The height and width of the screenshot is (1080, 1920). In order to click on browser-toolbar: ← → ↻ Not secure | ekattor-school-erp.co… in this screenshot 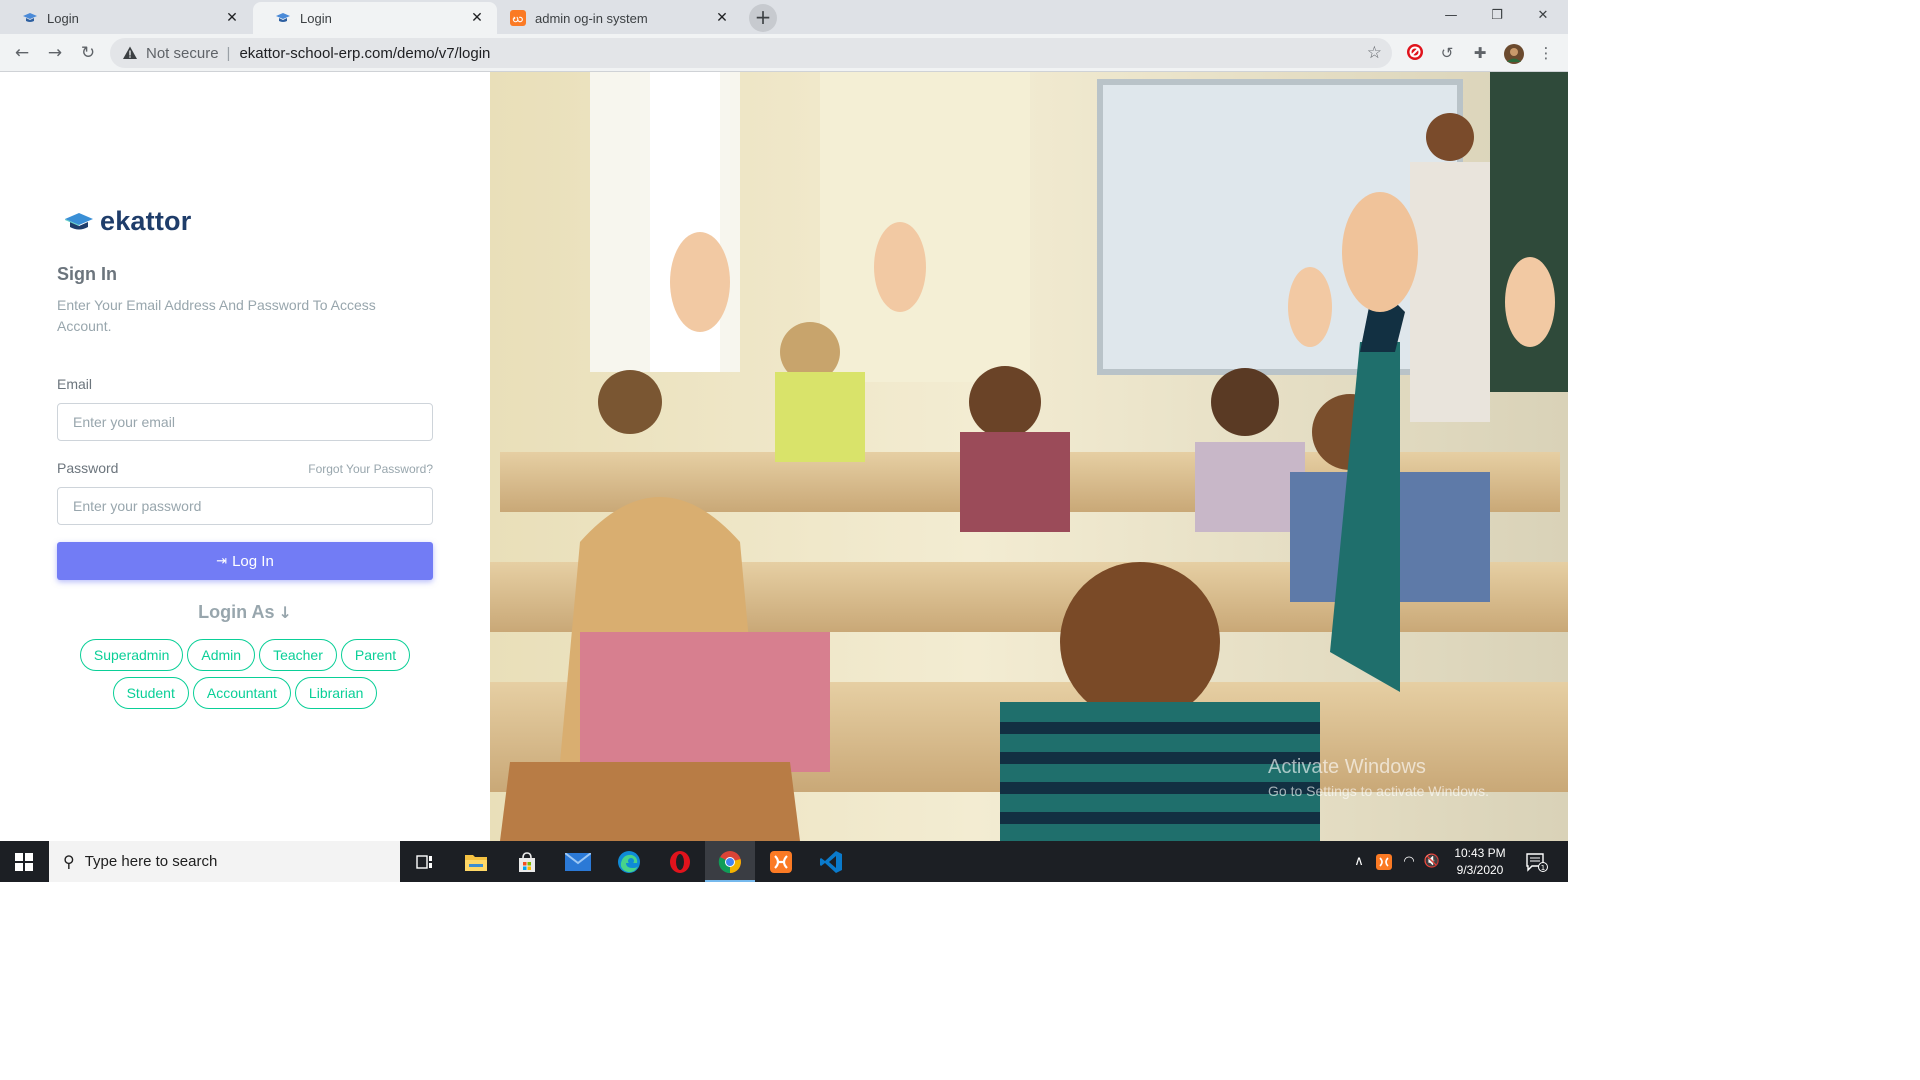, I will do `click(784, 53)`.